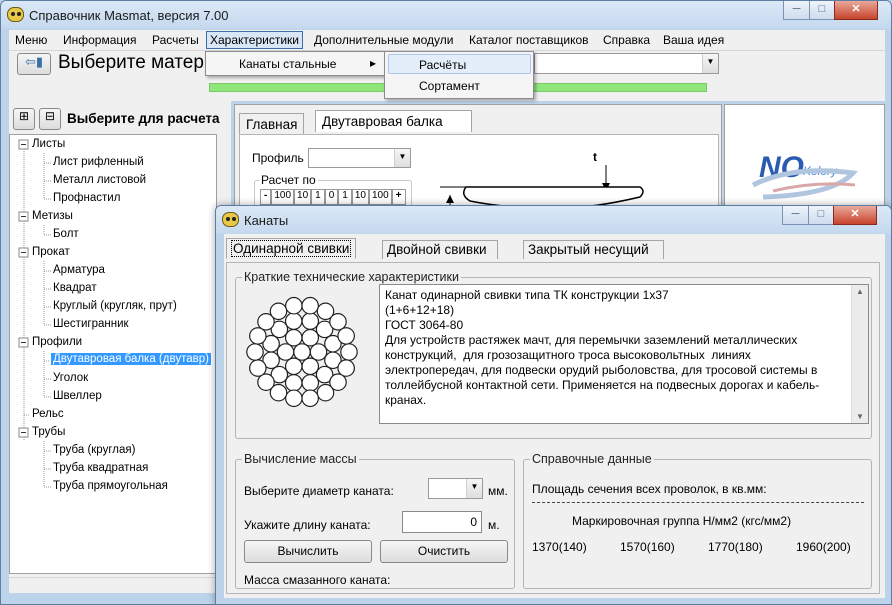 The image size is (892, 605). What do you see at coordinates (91, 324) in the screenshot?
I see `tree-item-shestigr: Шестигранник` at bounding box center [91, 324].